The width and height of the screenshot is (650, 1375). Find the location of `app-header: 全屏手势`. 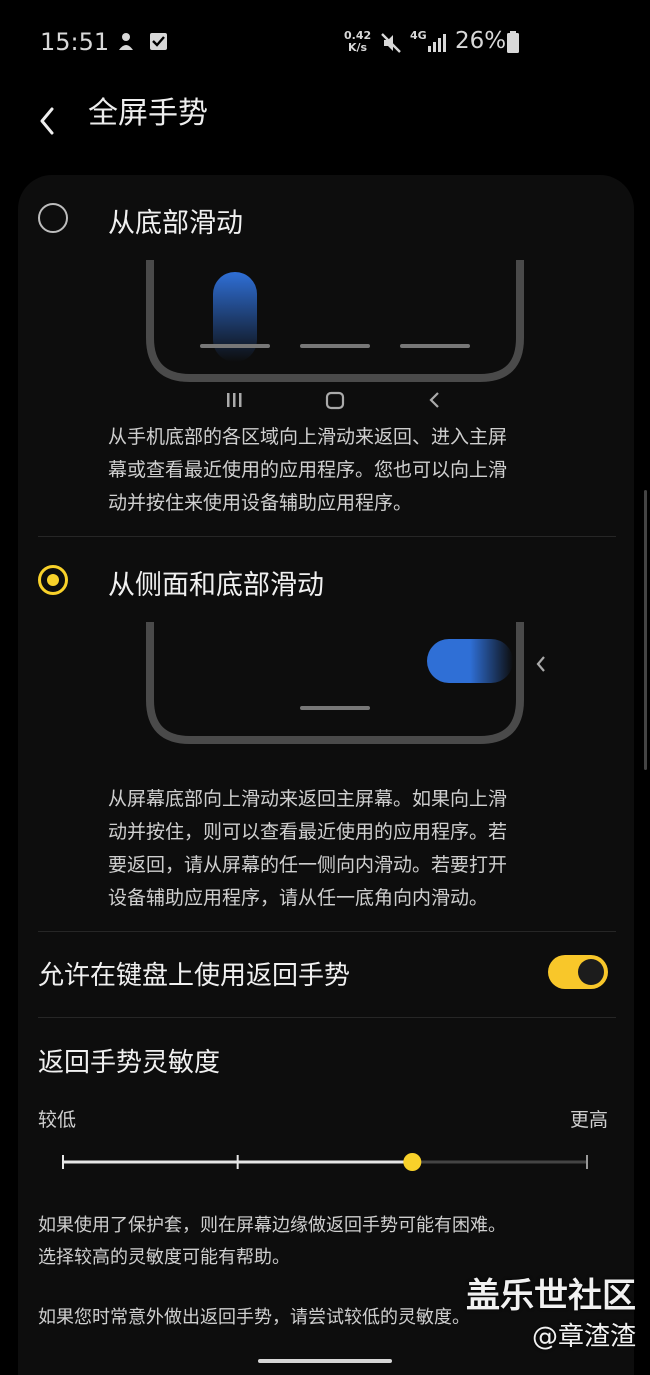

app-header: 全屏手势 is located at coordinates (325, 119).